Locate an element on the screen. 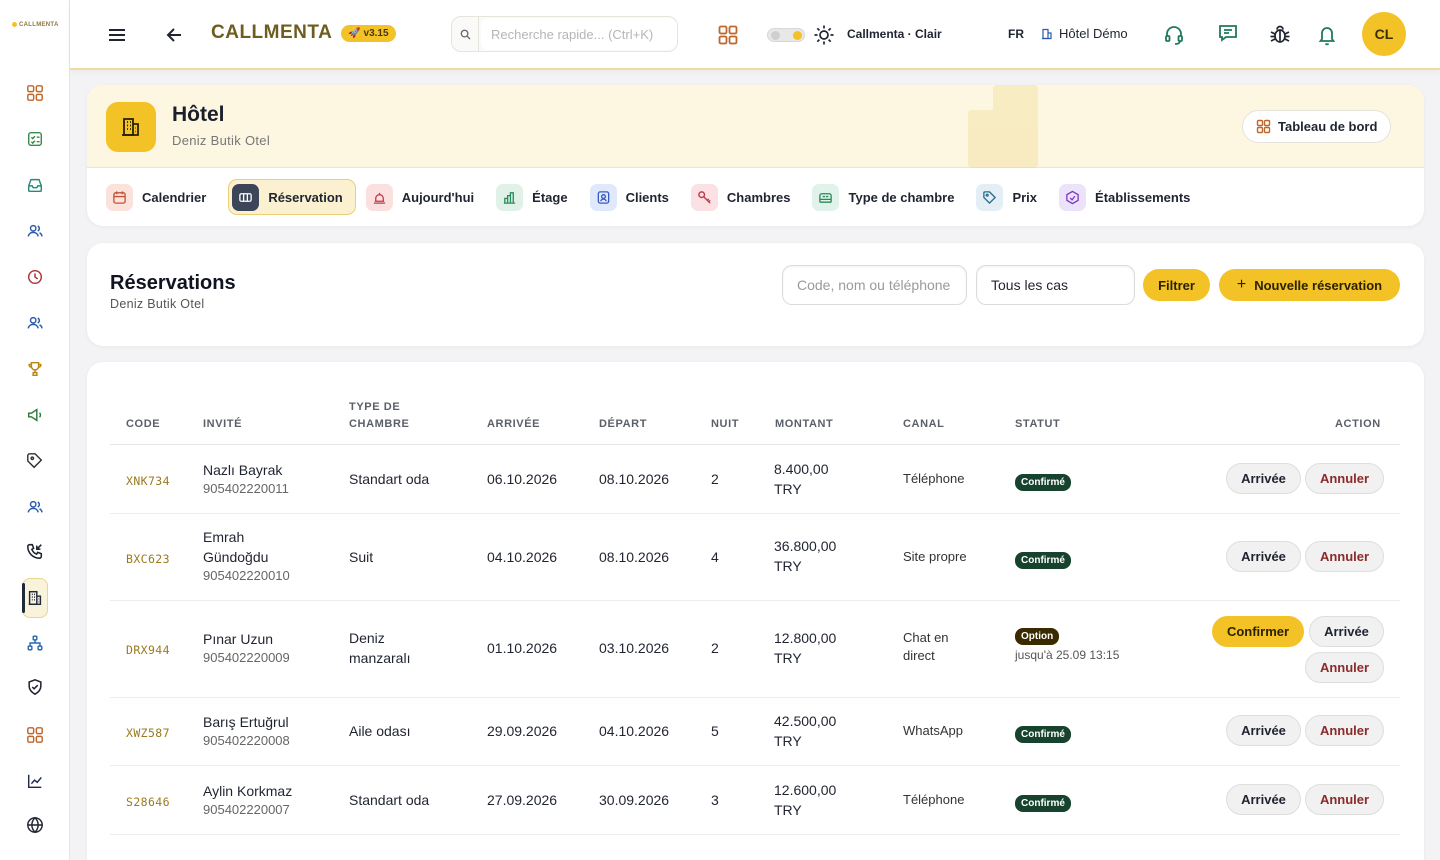 The width and height of the screenshot is (1440, 860). sidebar-item-staff is located at coordinates (35, 507).